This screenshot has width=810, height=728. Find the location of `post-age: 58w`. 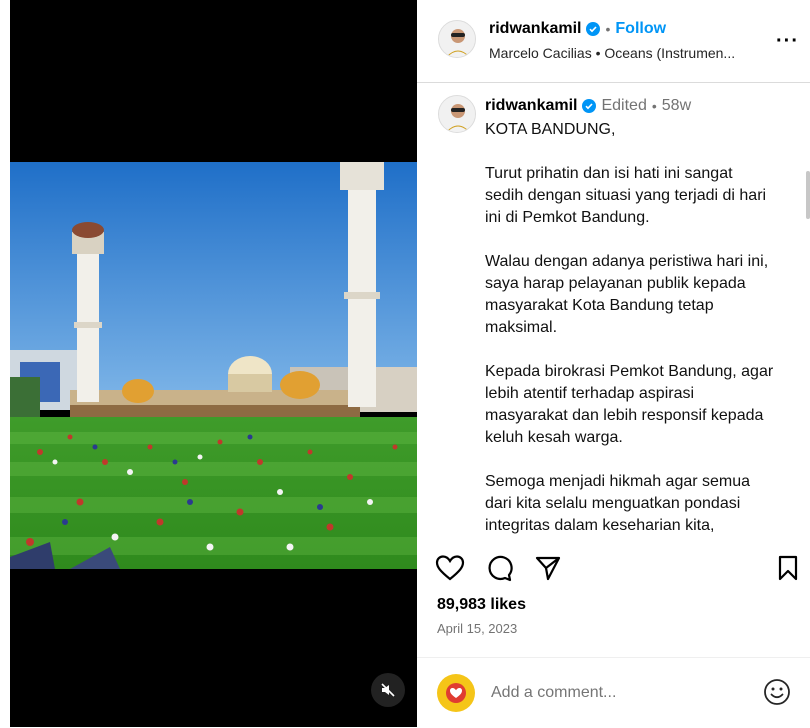

post-age: 58w is located at coordinates (676, 106).